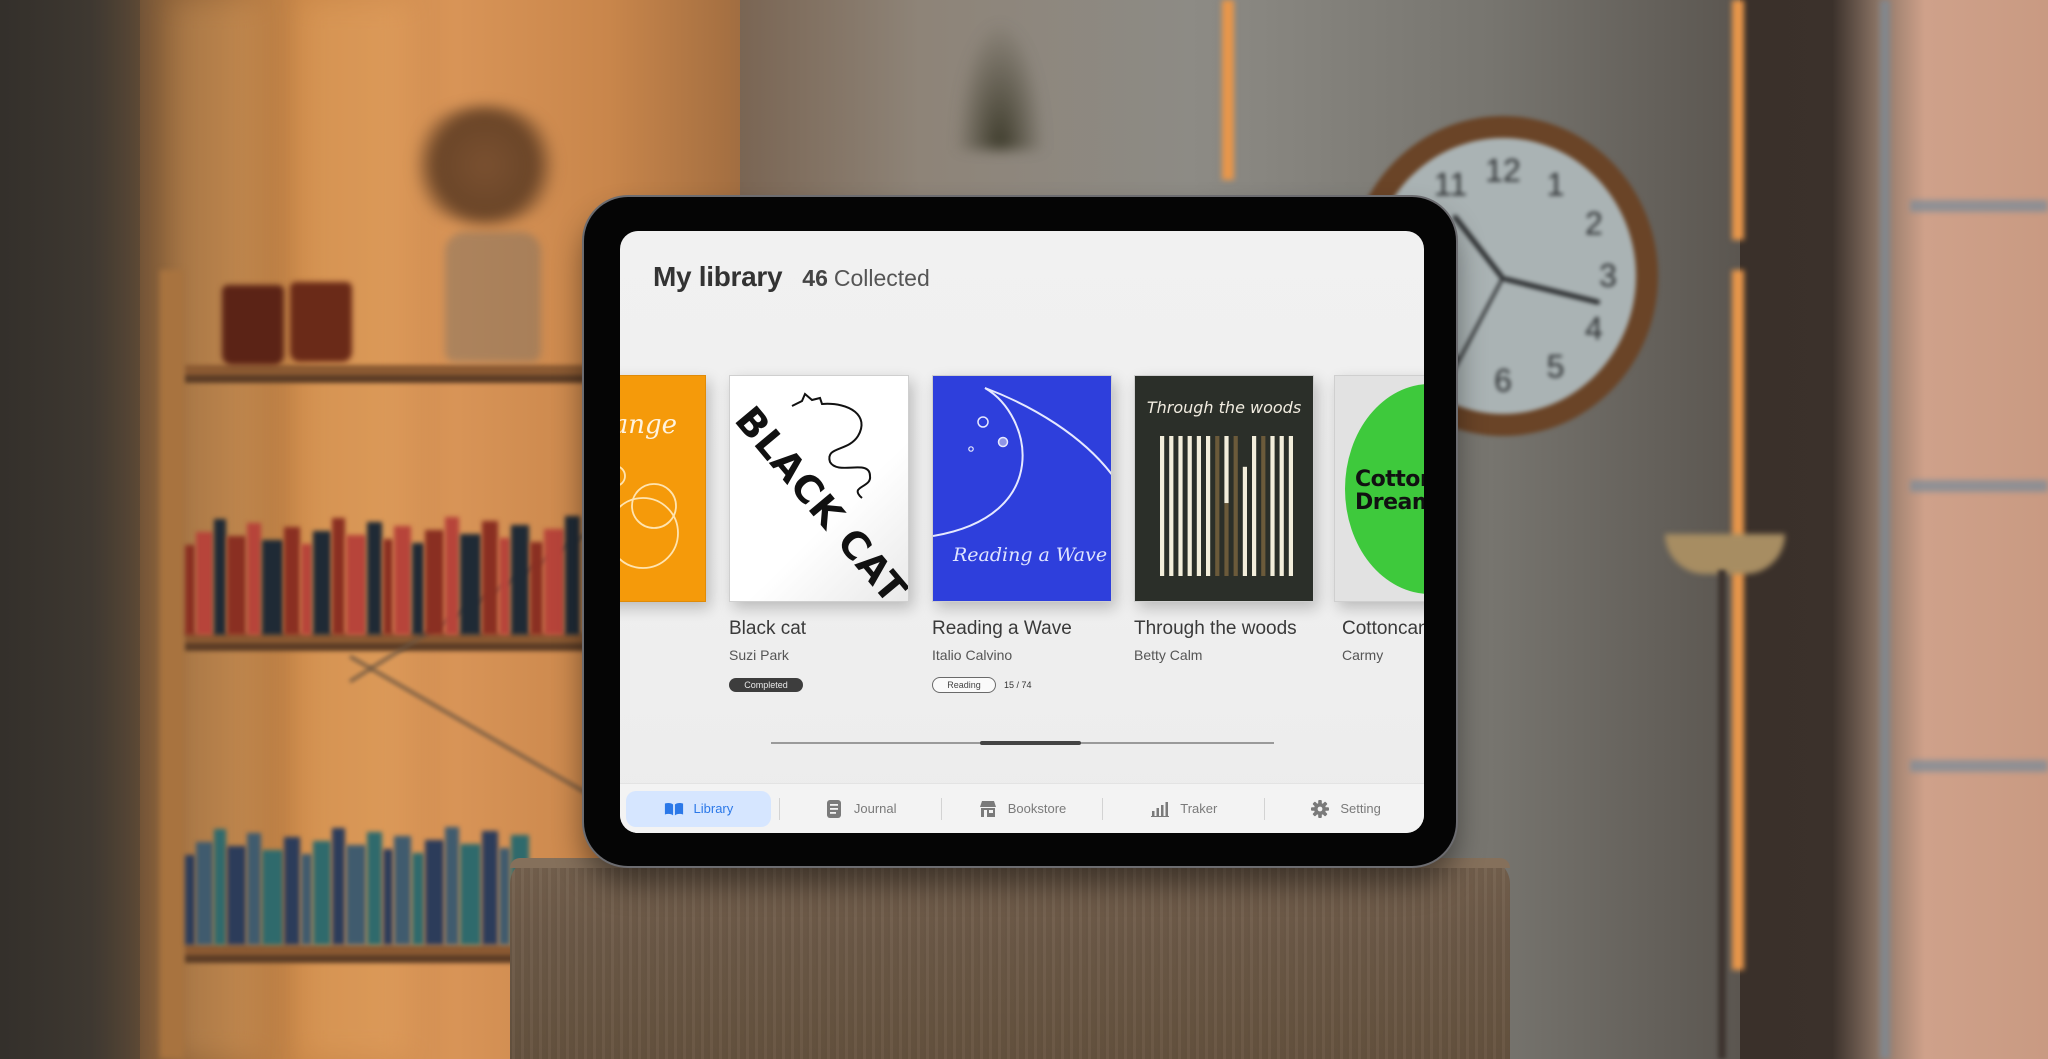  Describe the element at coordinates (1478, 247) in the screenshot. I see `clock-hour-hand` at that location.